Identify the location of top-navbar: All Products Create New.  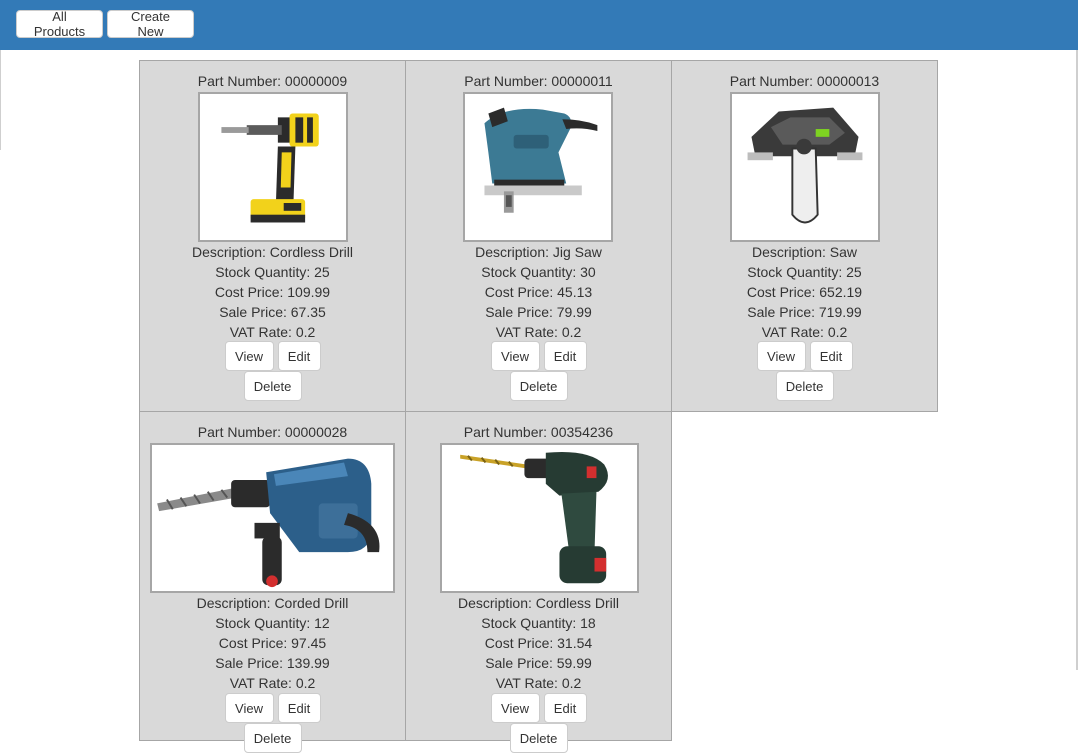
(539, 25).